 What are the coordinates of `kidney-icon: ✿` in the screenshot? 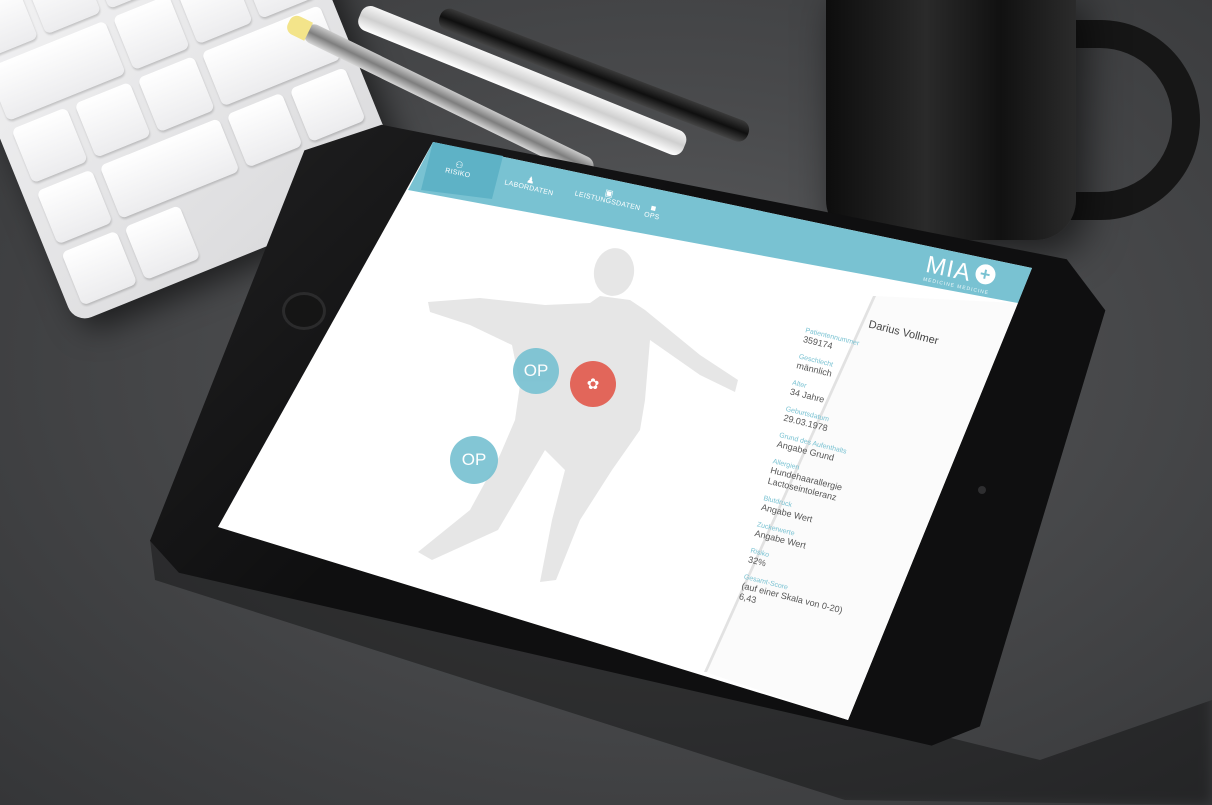 It's located at (593, 384).